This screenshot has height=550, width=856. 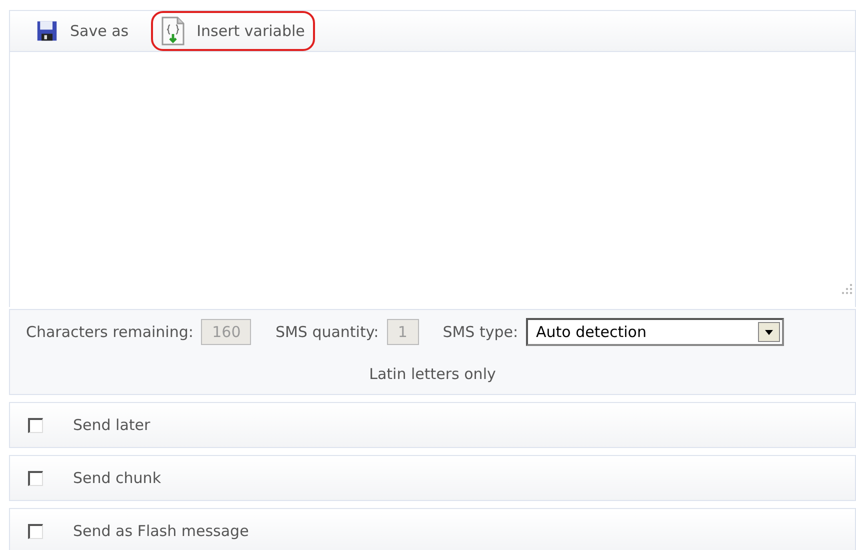 I want to click on resize-grip-icon, so click(x=847, y=289).